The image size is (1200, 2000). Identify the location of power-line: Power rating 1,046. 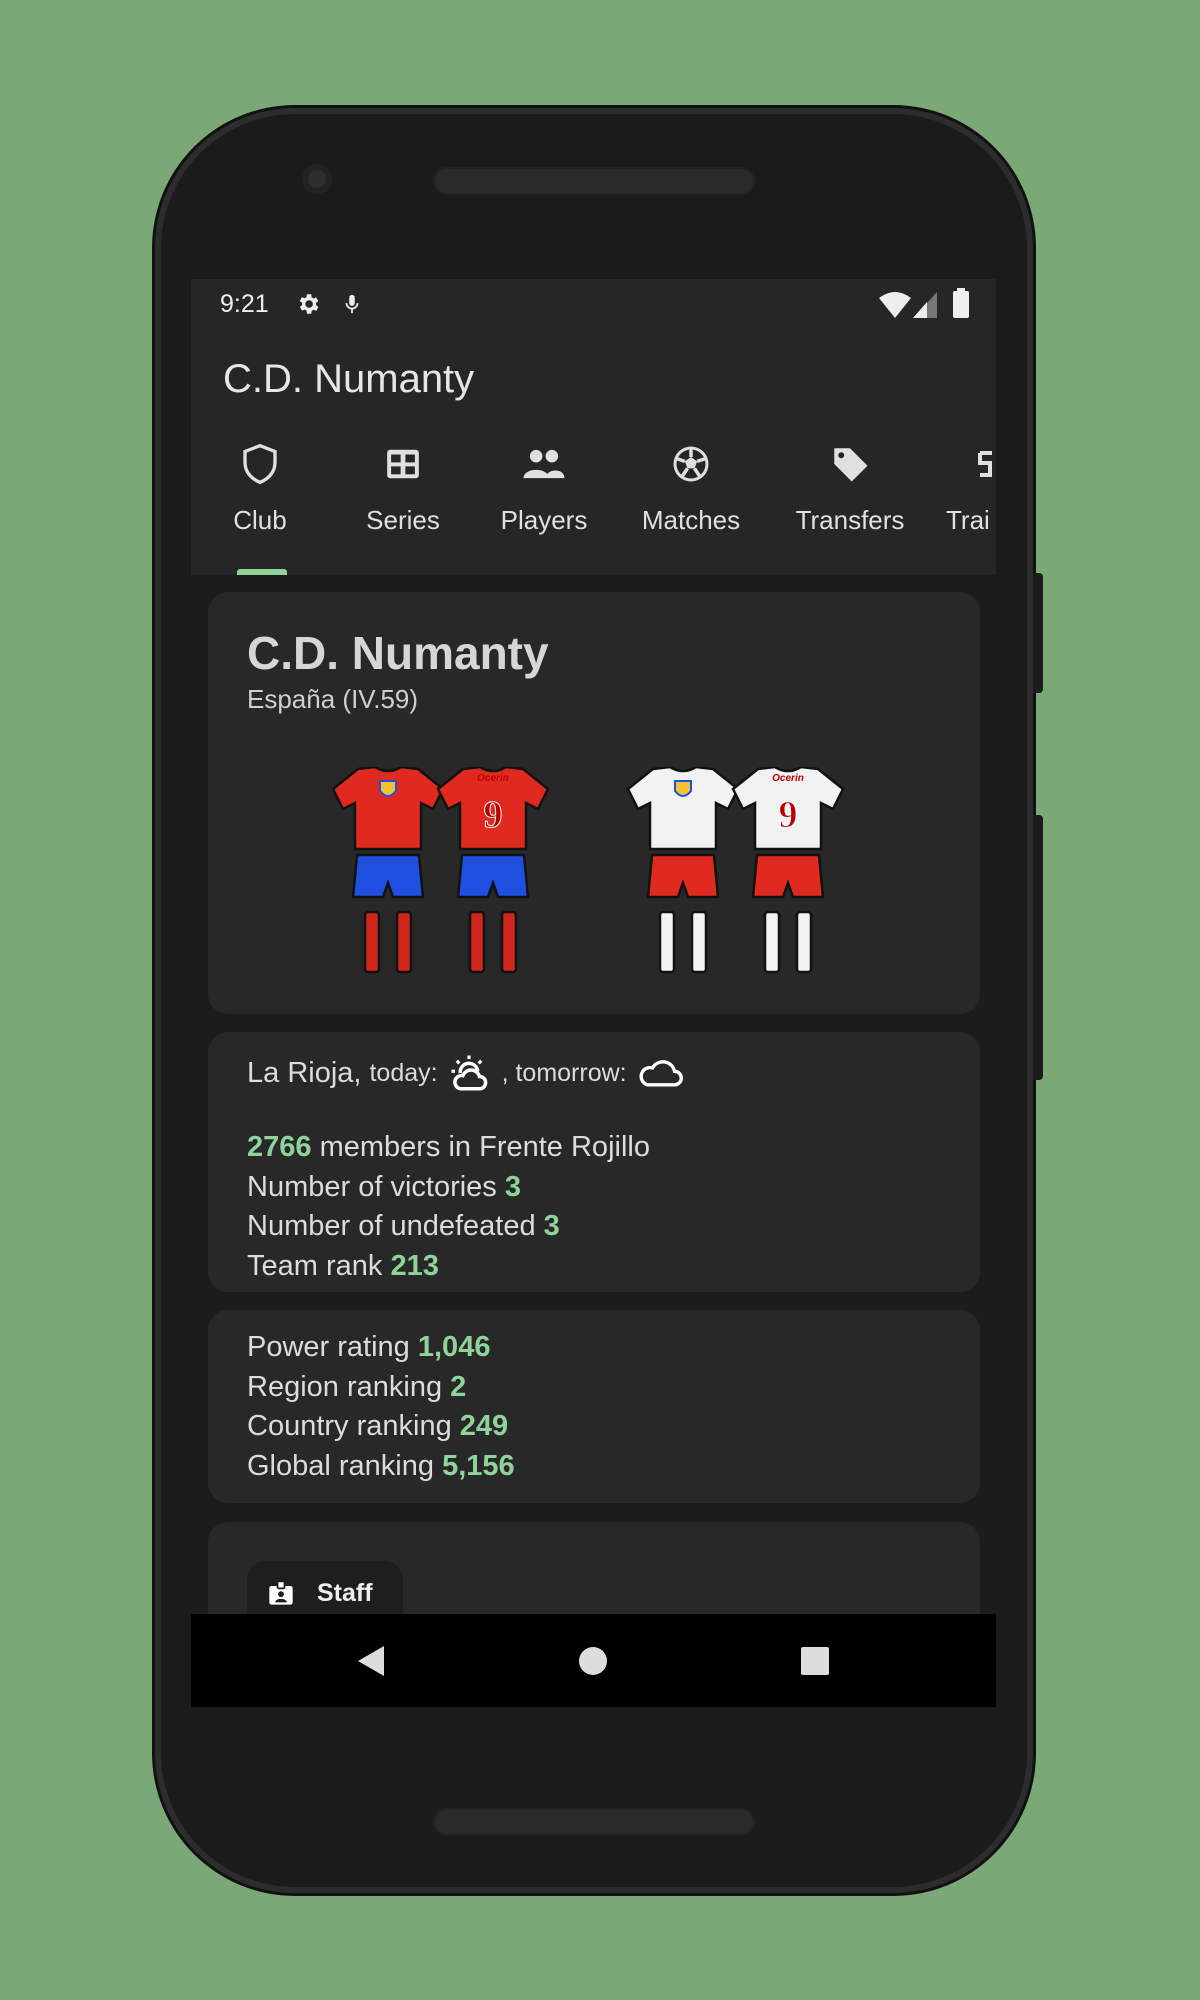
(381, 1348).